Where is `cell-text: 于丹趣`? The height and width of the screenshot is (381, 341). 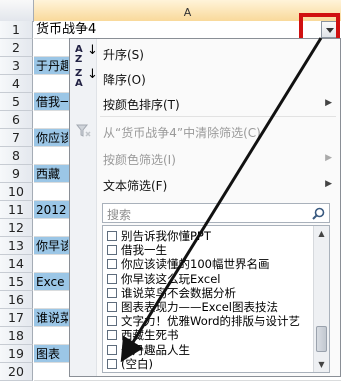
cell-text: 于丹趣 is located at coordinates (52, 66).